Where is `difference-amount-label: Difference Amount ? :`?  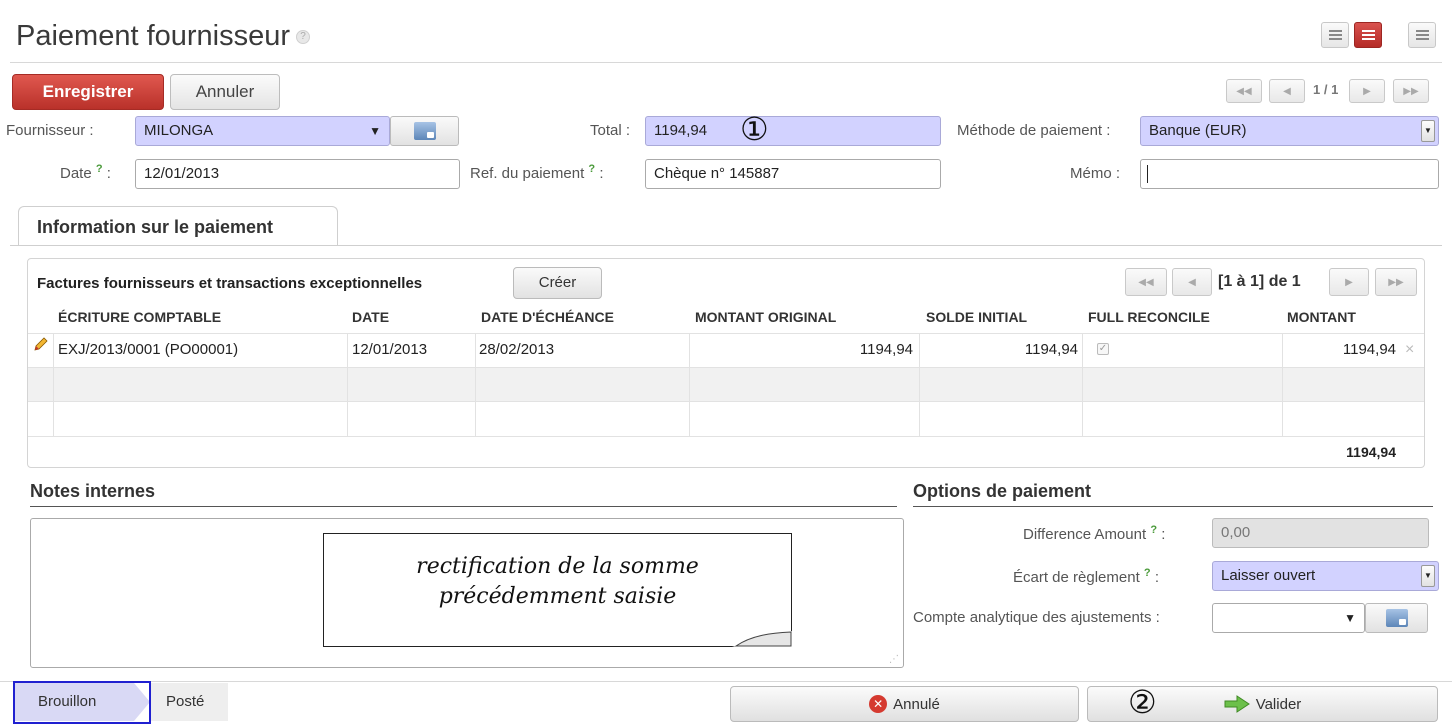 difference-amount-label: Difference Amount ? : is located at coordinates (1094, 533).